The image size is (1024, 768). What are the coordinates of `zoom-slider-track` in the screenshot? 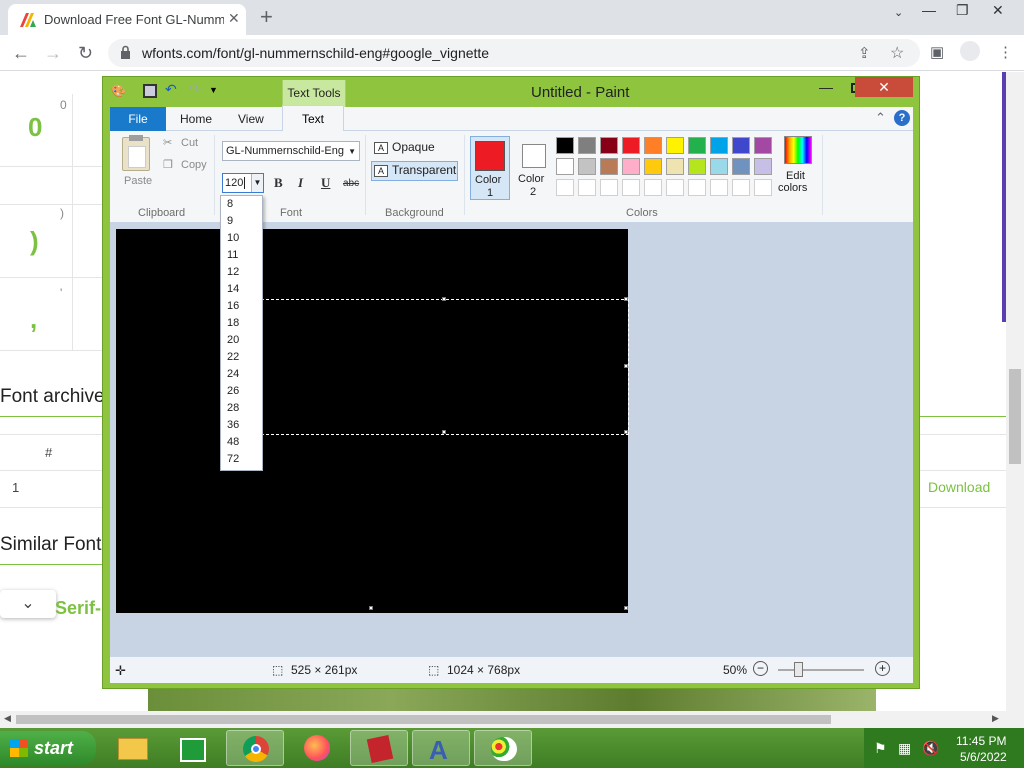 It's located at (821, 670).